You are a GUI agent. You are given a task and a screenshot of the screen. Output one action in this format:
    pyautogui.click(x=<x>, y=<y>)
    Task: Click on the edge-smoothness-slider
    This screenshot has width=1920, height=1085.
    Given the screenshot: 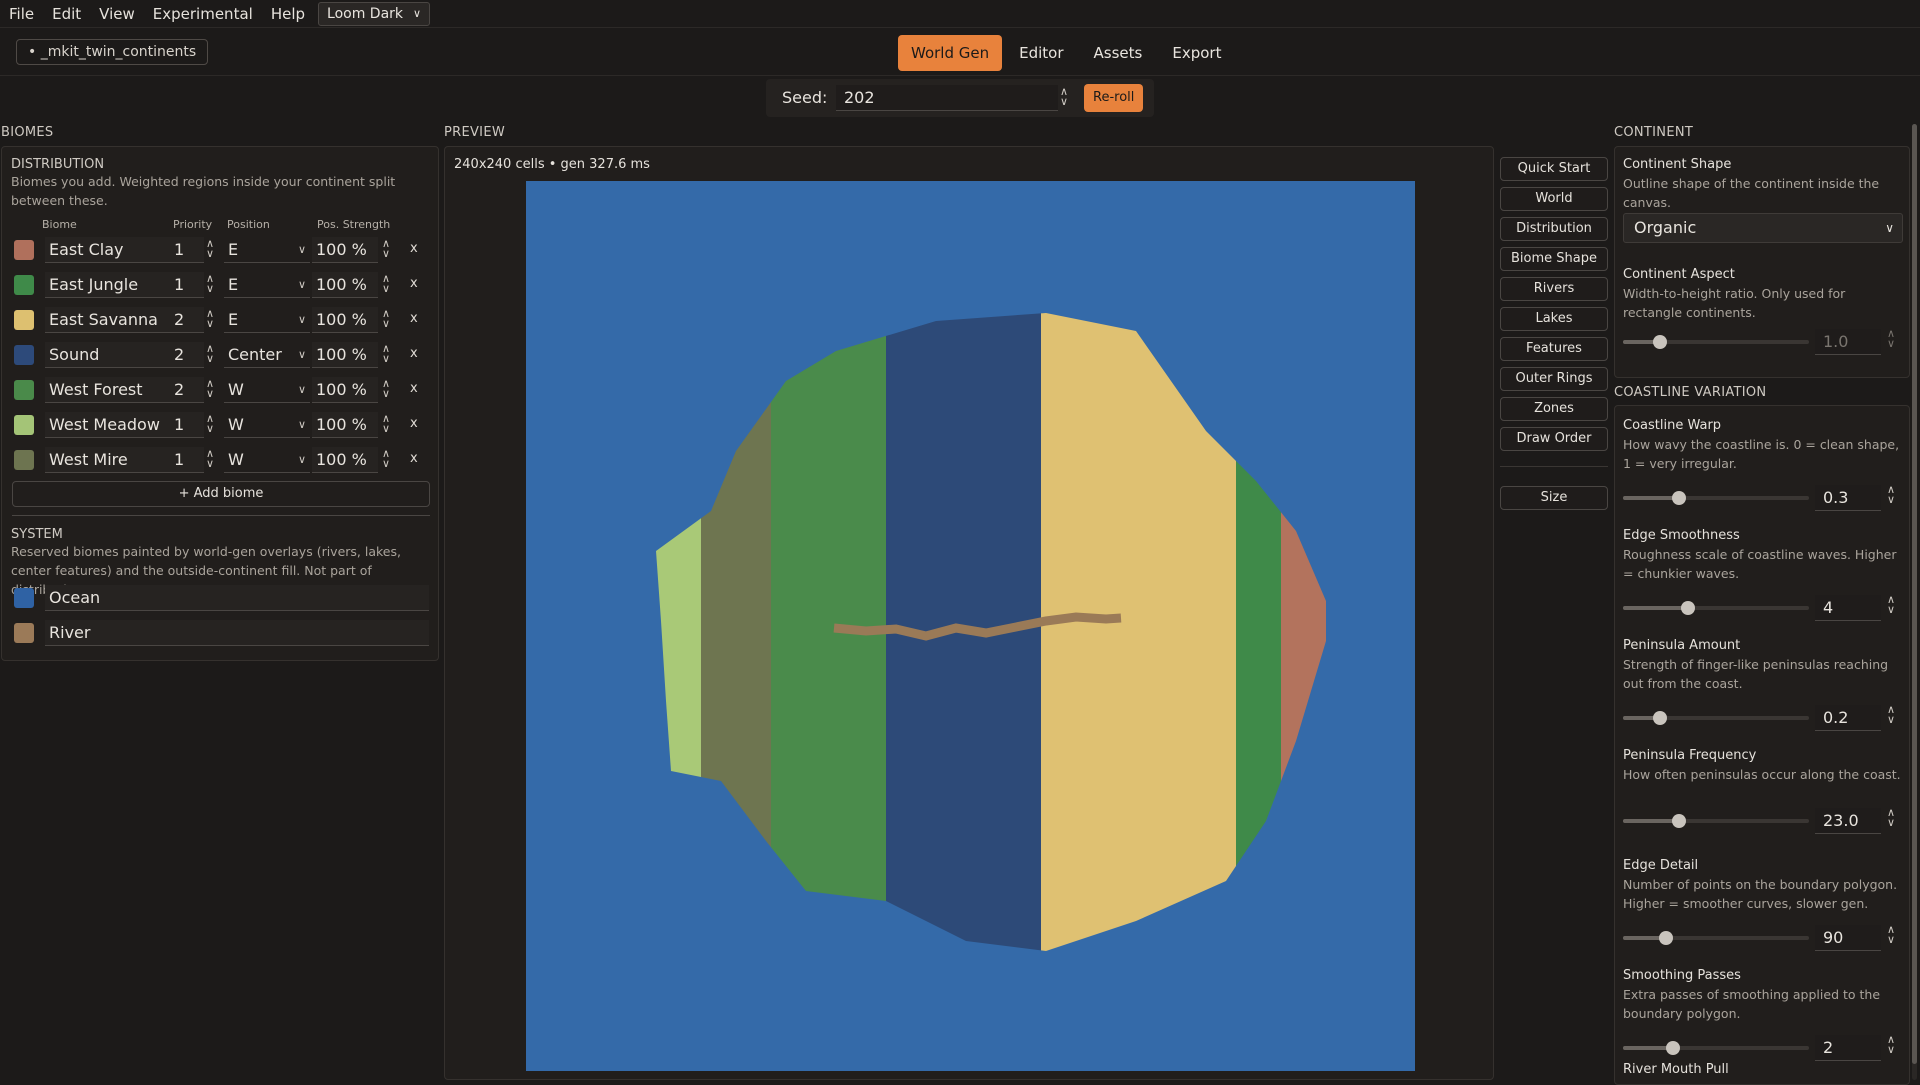 What is the action you would take?
    pyautogui.click(x=1716, y=608)
    